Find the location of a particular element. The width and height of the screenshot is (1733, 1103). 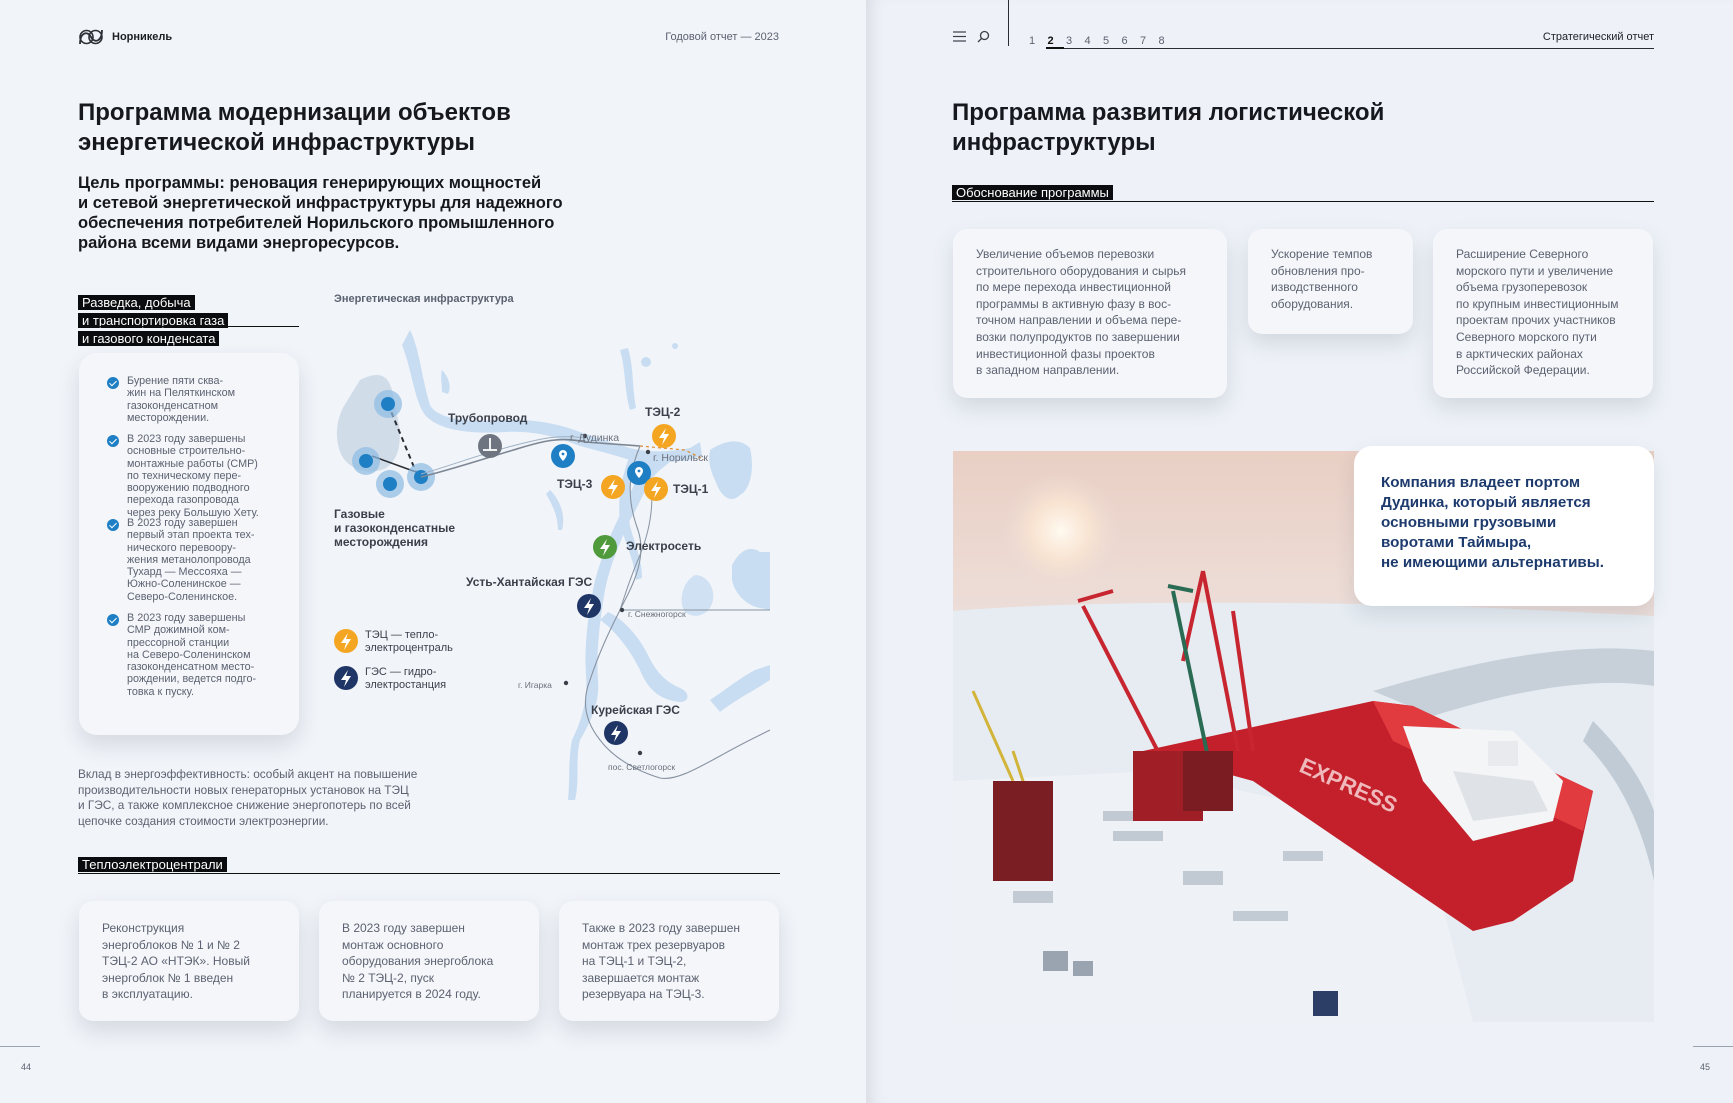

legend-tec-icon is located at coordinates (346, 641).